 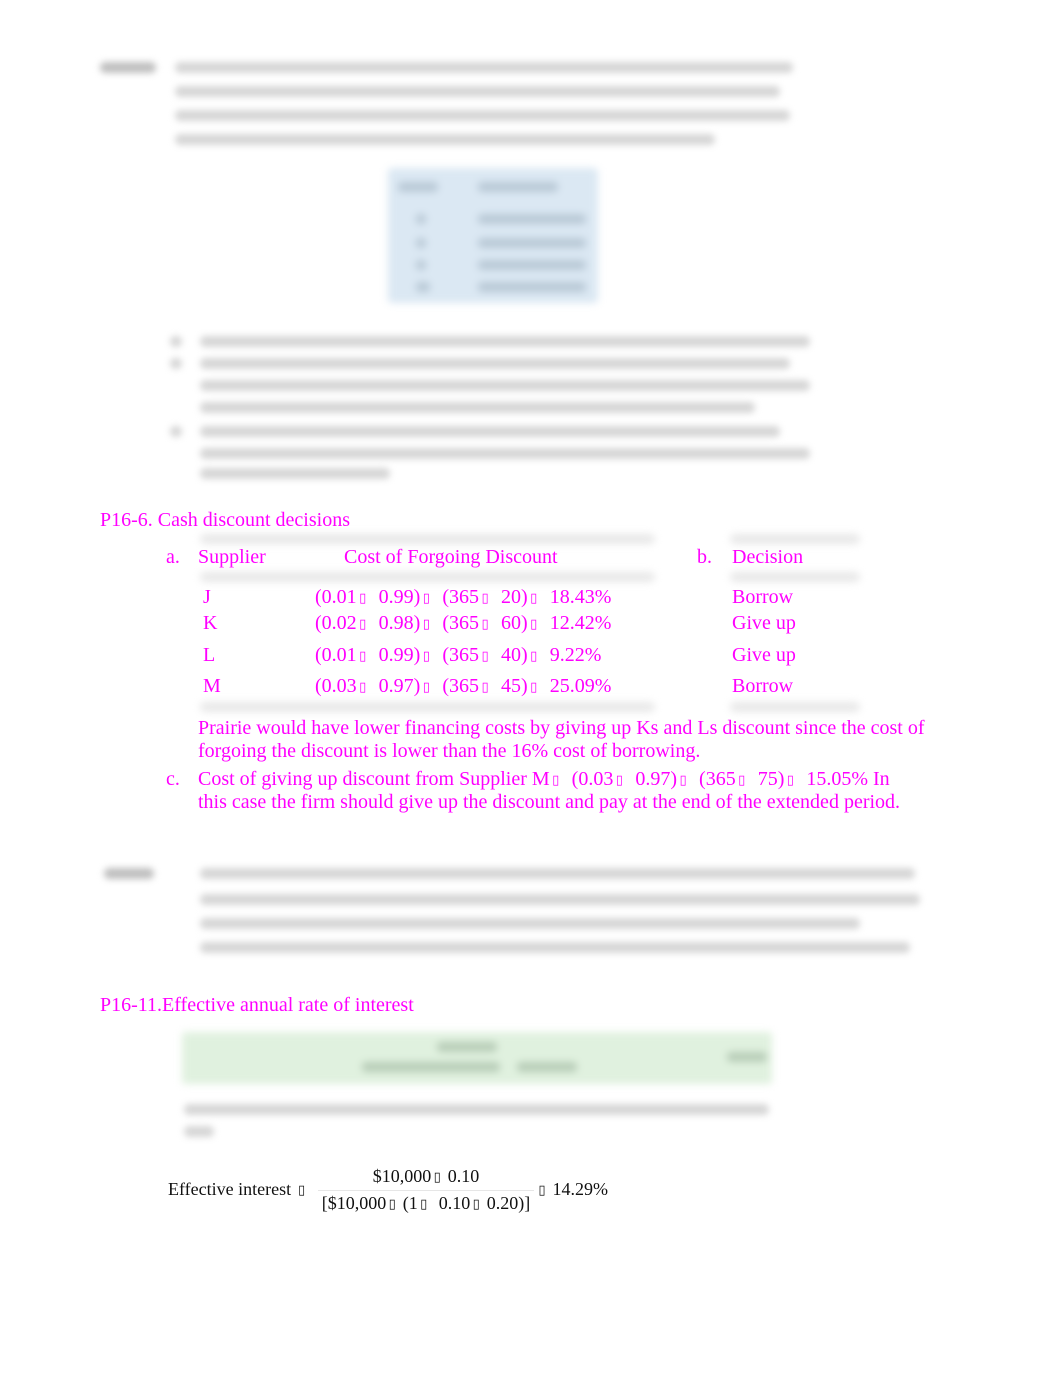 What do you see at coordinates (479, 1120) in the screenshot?
I see `blurred-table-note` at bounding box center [479, 1120].